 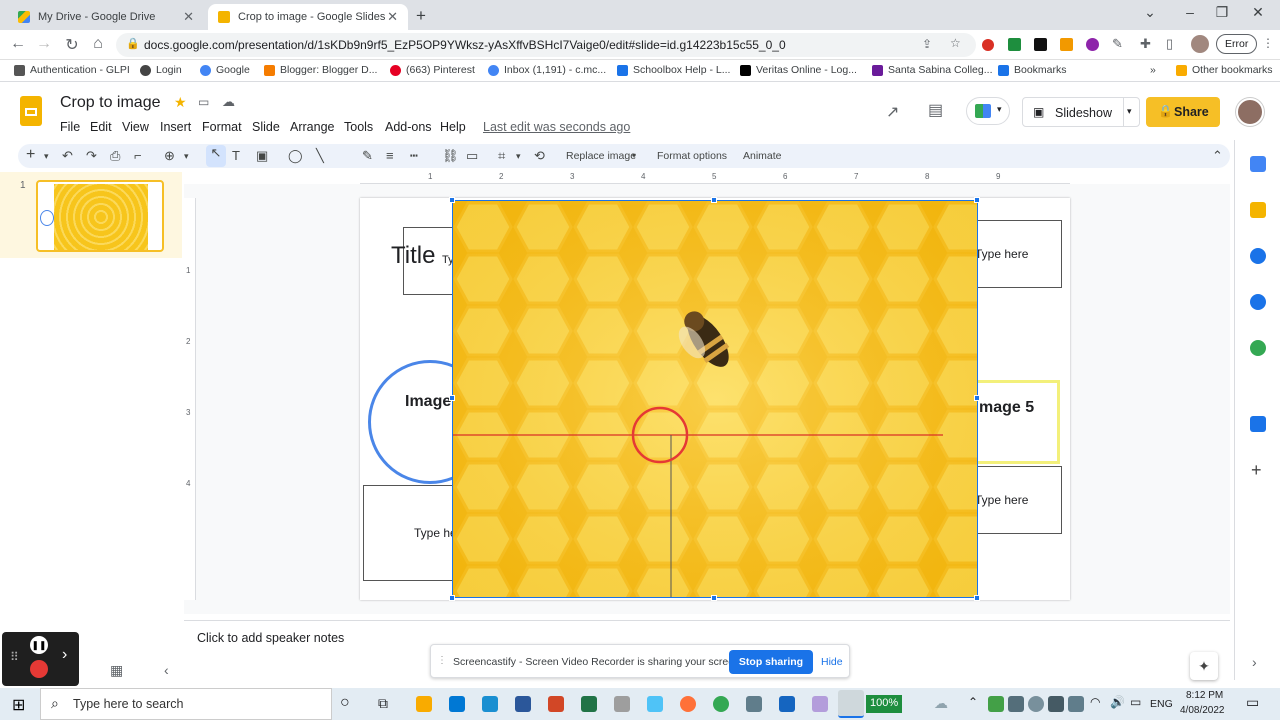 What do you see at coordinates (1258, 302) in the screenshot?
I see `contacts-icon` at bounding box center [1258, 302].